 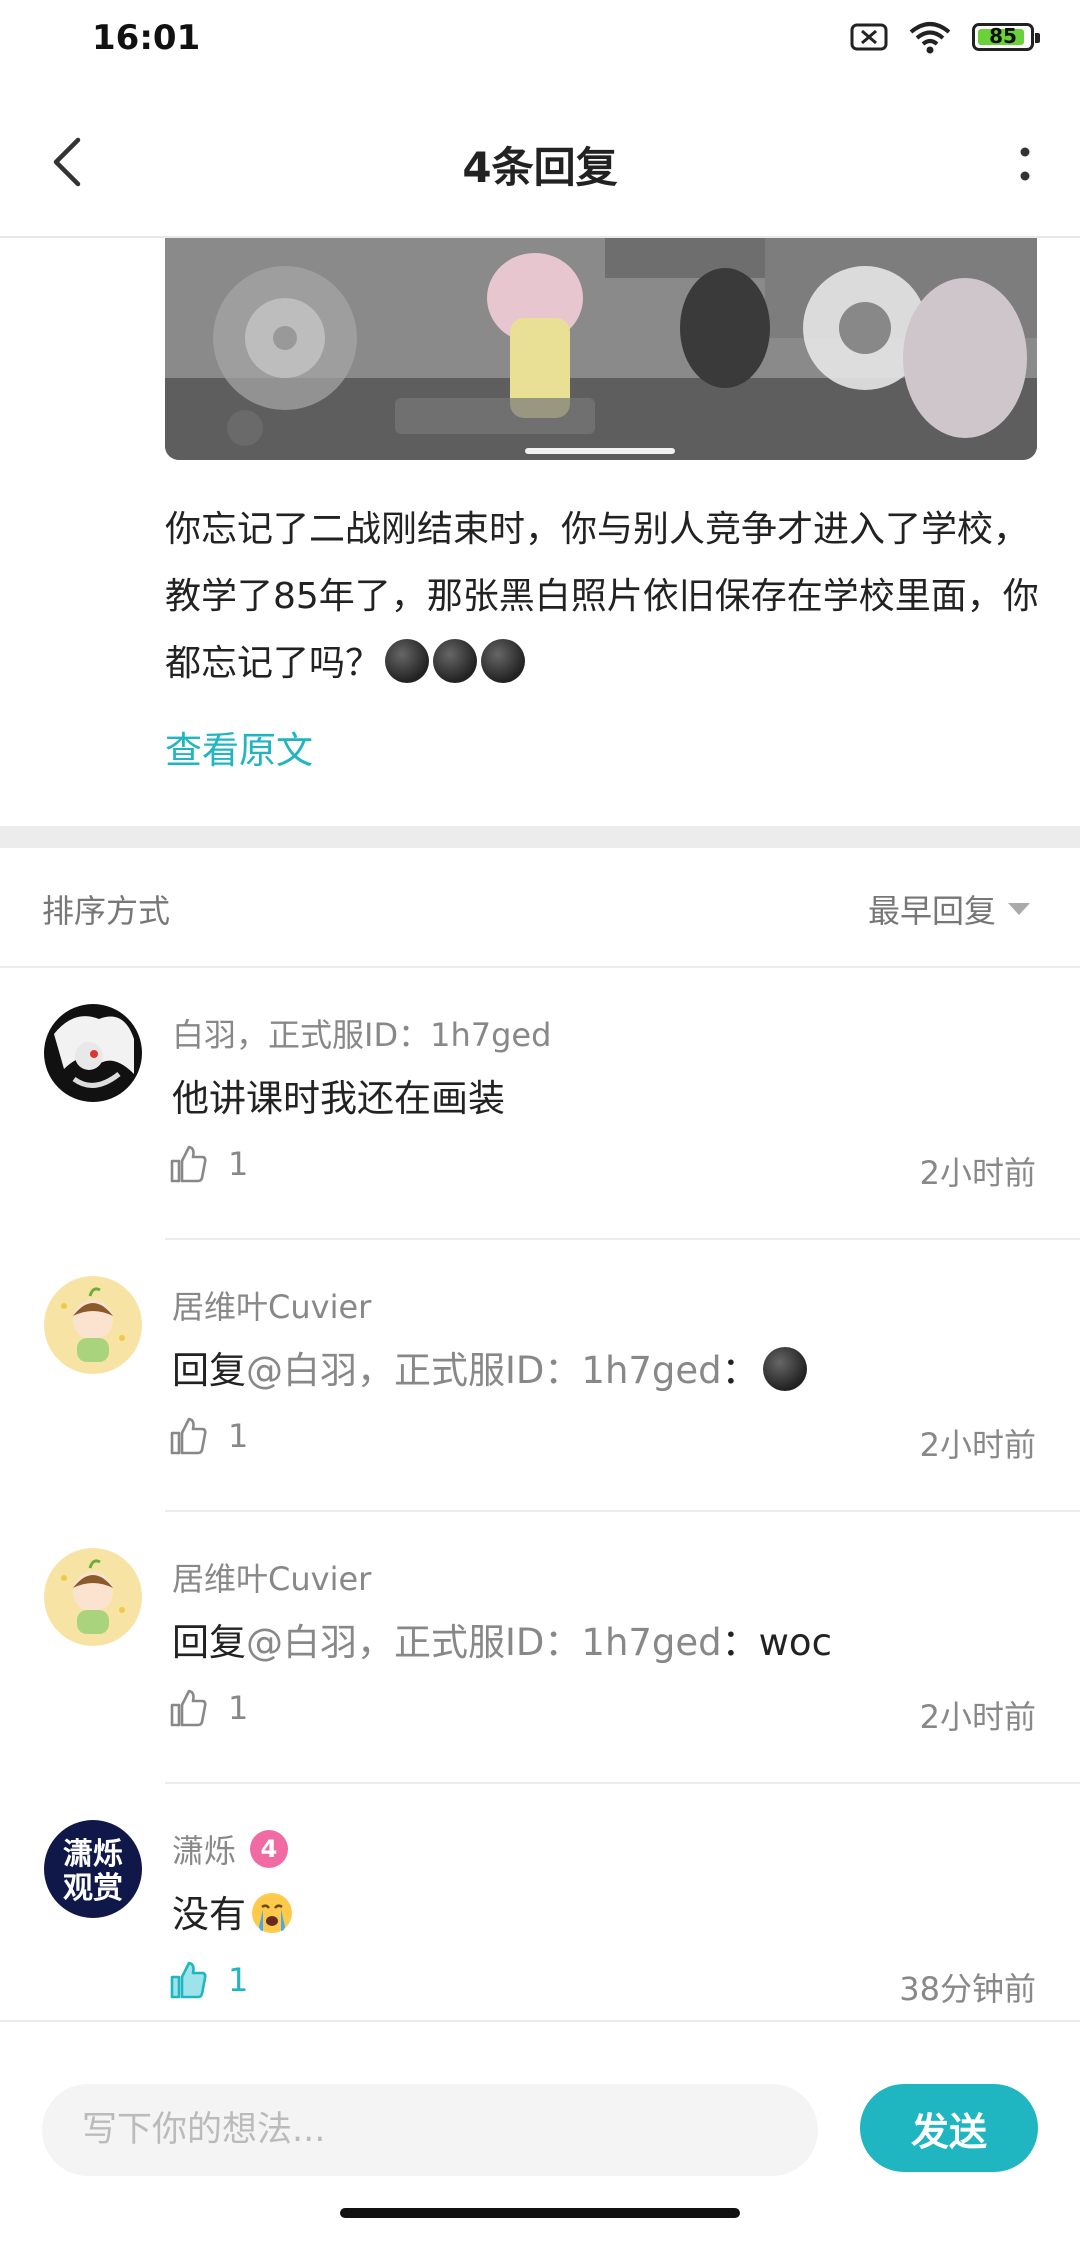 What do you see at coordinates (106, 911) in the screenshot?
I see `sort-label: 排序方式` at bounding box center [106, 911].